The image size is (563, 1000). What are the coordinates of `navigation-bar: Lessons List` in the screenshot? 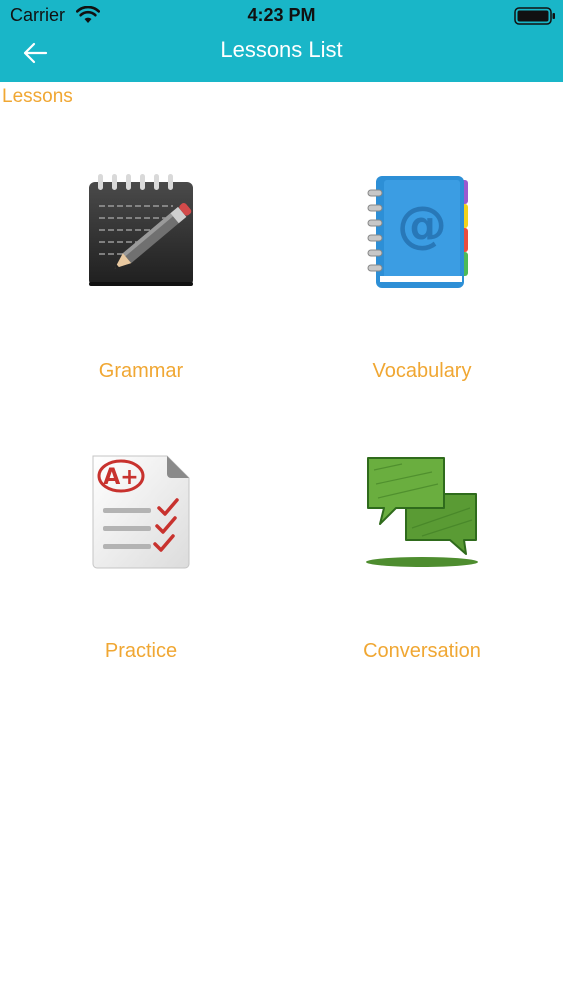 It's located at (281, 57).